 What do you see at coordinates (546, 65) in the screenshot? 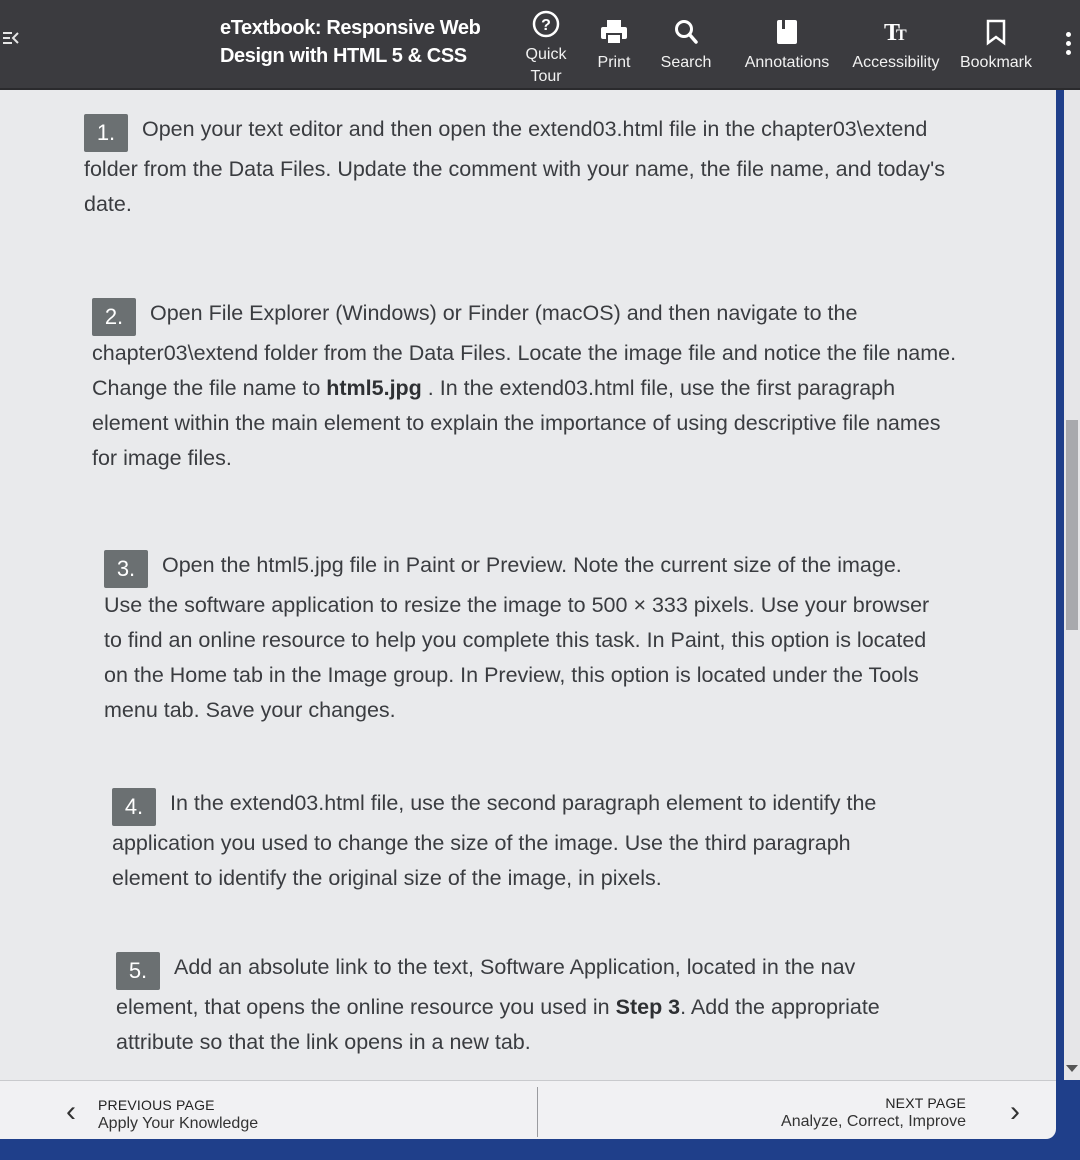
I see `quick-tour-label: Quick Tour` at bounding box center [546, 65].